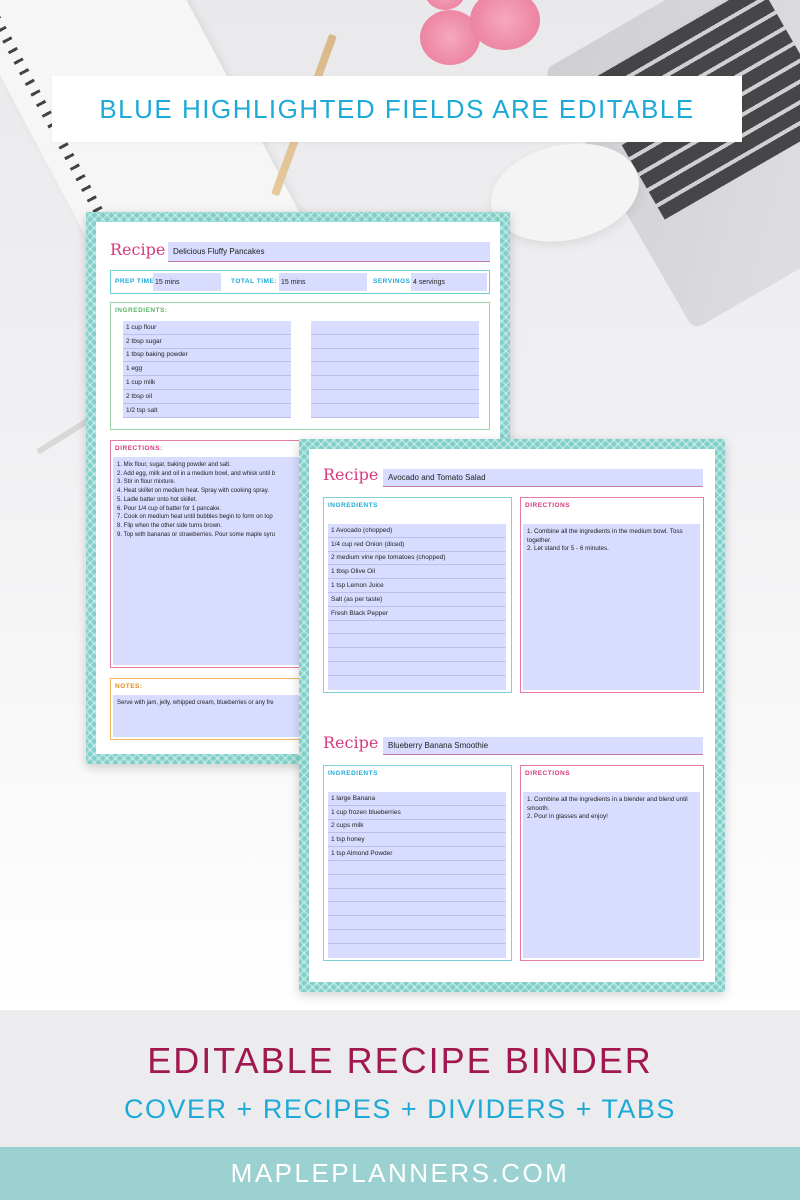 The image size is (800, 1200). Describe the element at coordinates (323, 282) in the screenshot. I see `total-time-field: 15 mins` at that location.